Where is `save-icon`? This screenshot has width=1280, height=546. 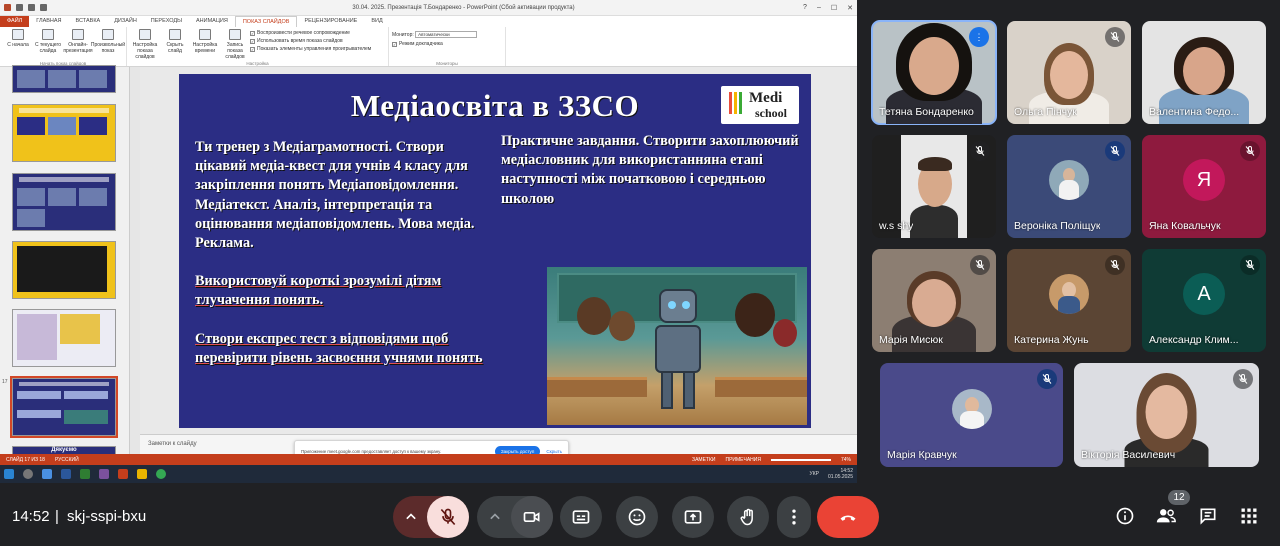 save-icon is located at coordinates (19, 7).